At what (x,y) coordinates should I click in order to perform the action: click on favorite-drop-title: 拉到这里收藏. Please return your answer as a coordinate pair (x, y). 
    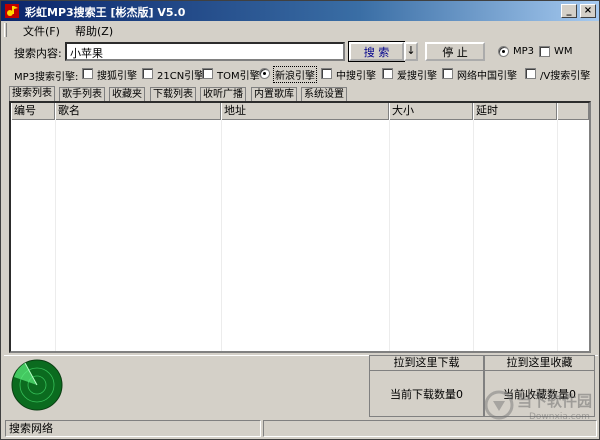
    Looking at the image, I should click on (539, 363).